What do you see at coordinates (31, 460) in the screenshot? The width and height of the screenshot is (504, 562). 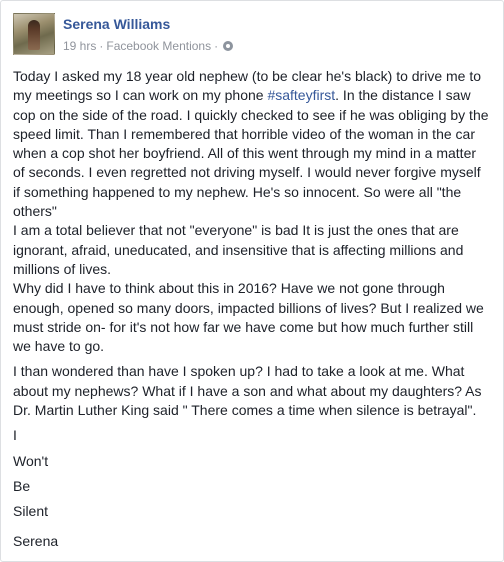 I see `closing-line: Won't` at bounding box center [31, 460].